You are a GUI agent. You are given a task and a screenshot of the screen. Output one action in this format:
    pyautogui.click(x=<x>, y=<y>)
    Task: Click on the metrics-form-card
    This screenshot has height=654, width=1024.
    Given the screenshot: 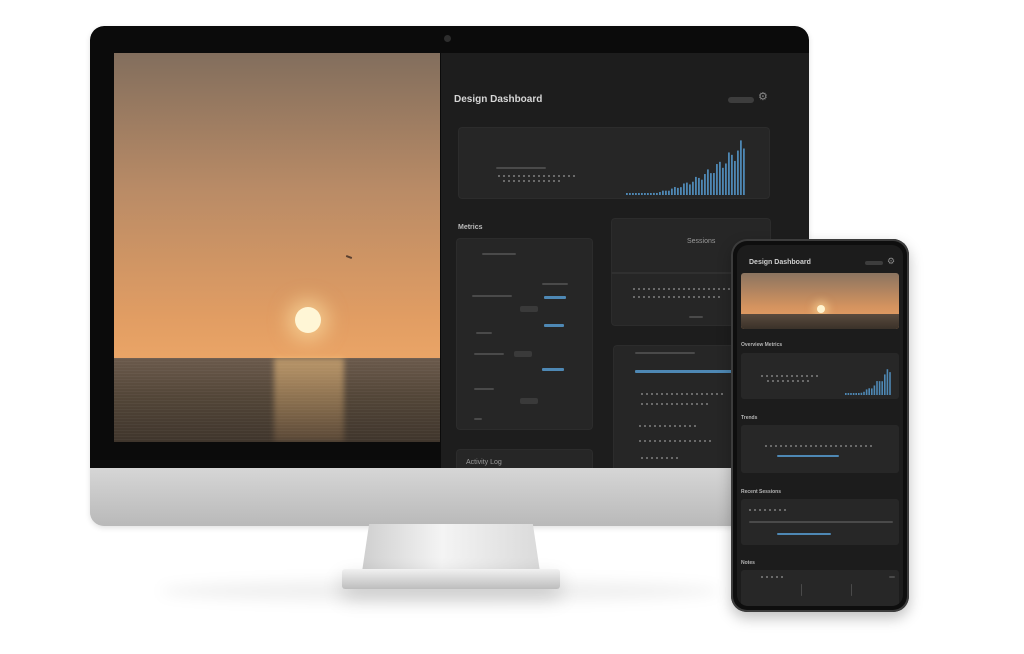 What is the action you would take?
    pyautogui.click(x=524, y=334)
    